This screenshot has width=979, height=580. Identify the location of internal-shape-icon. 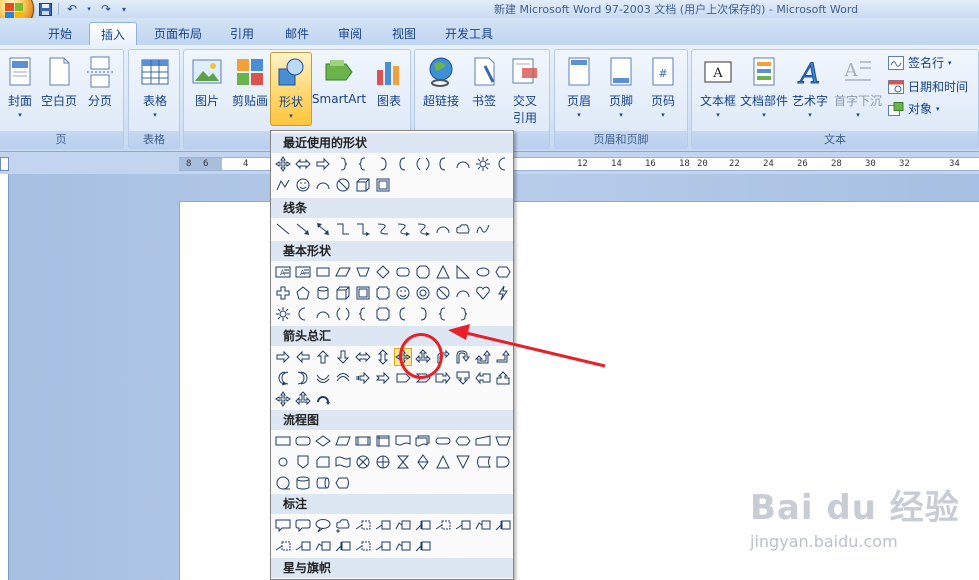
(383, 441).